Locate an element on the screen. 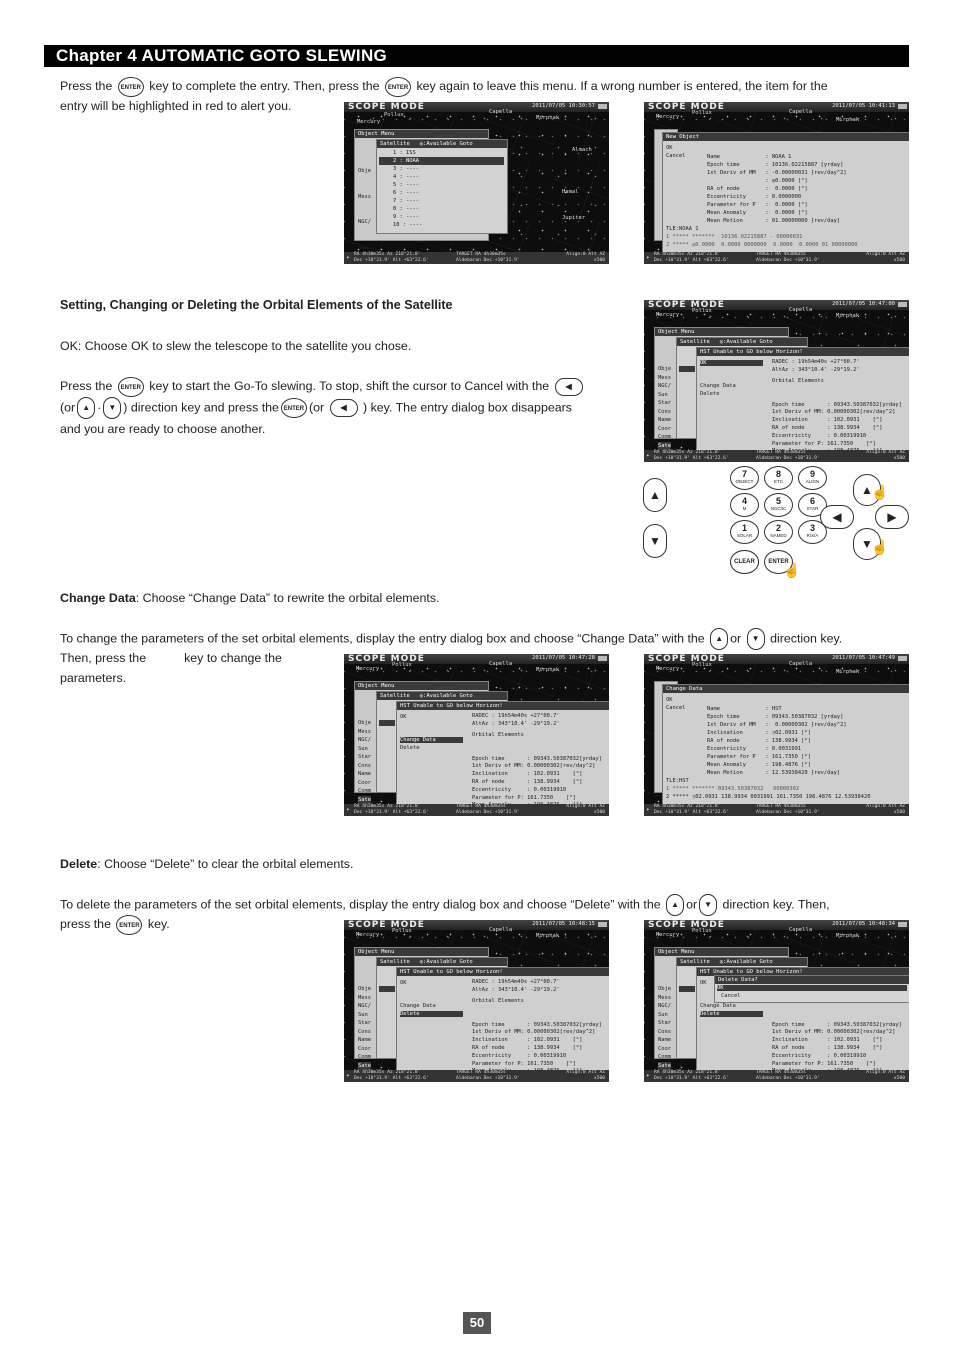 This screenshot has width=954, height=1351. field-row: Name : NOAA 1 is located at coordinates (777, 157).